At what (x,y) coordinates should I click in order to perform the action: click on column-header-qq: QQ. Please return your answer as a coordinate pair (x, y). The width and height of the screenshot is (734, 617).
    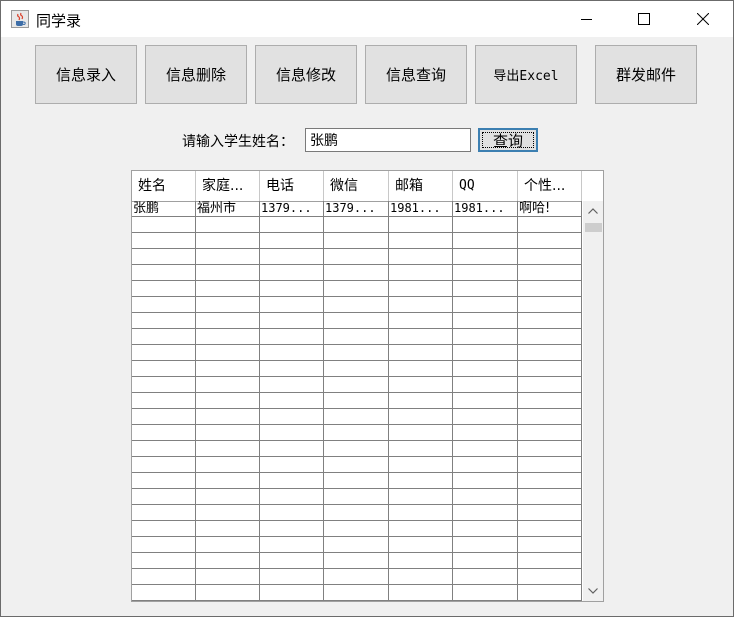
    Looking at the image, I should click on (485, 186).